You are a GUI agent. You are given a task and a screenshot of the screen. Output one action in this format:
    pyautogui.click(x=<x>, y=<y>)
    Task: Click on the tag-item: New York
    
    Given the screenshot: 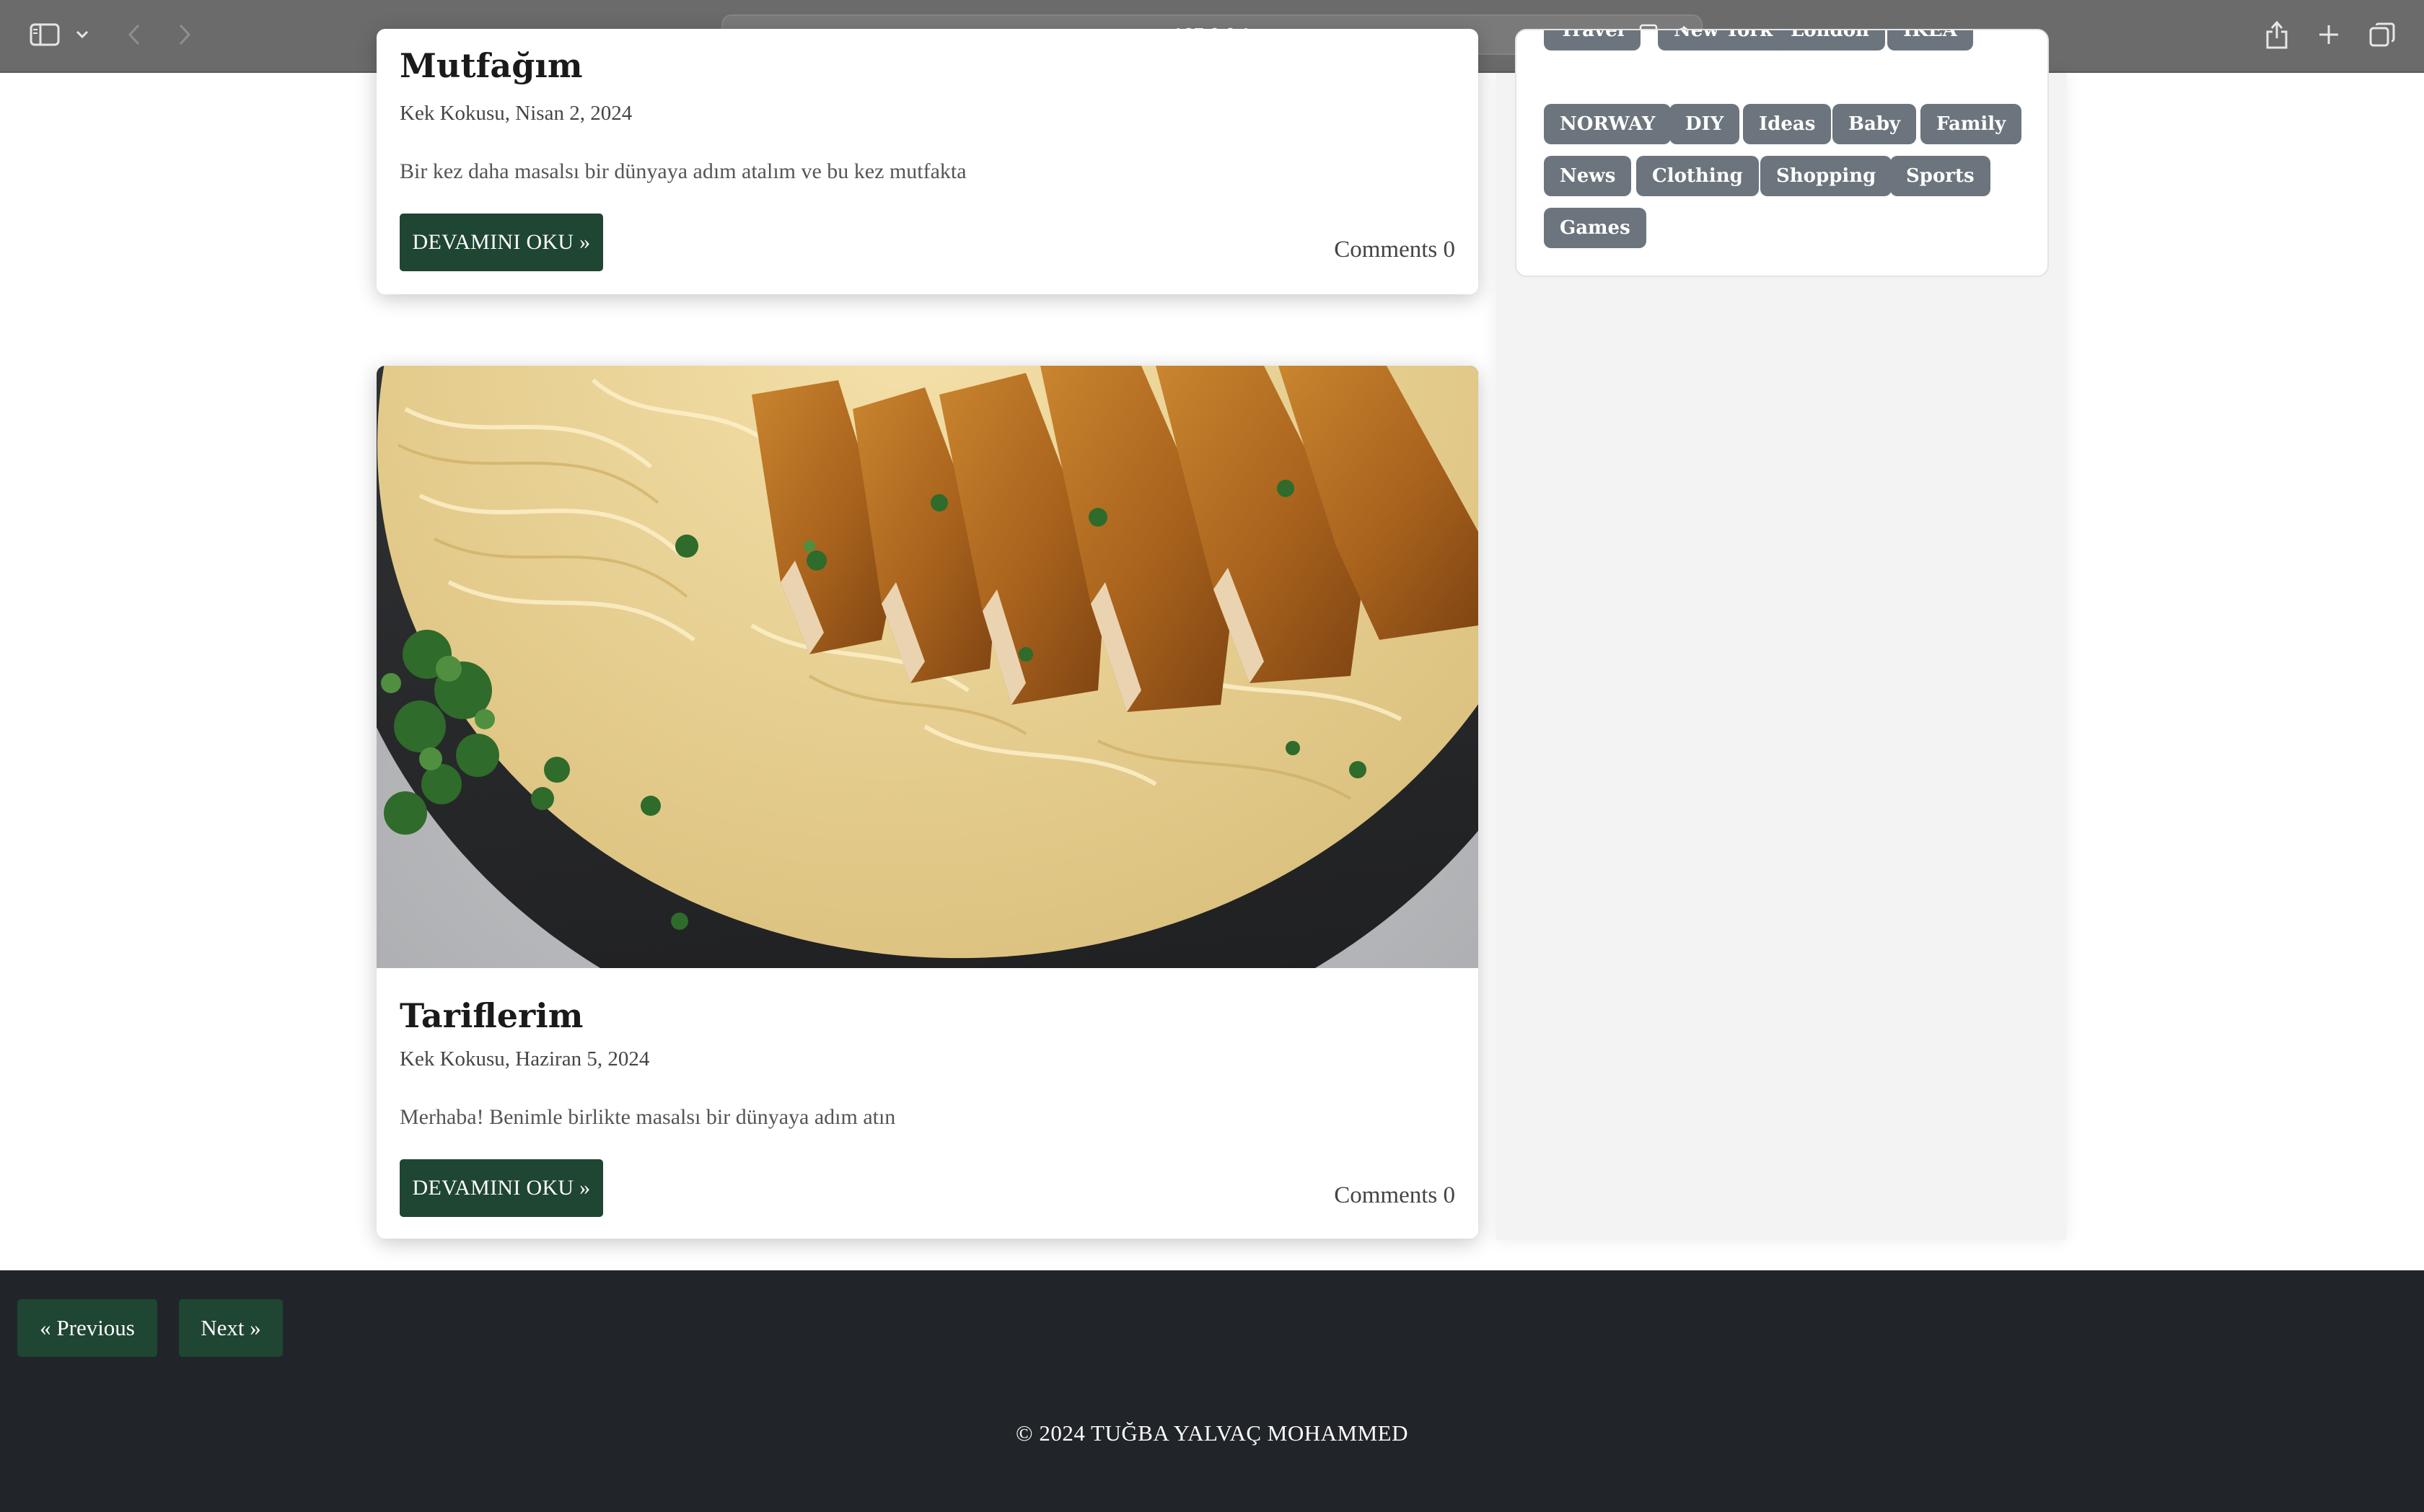 What is the action you would take?
    pyautogui.click(x=1723, y=40)
    